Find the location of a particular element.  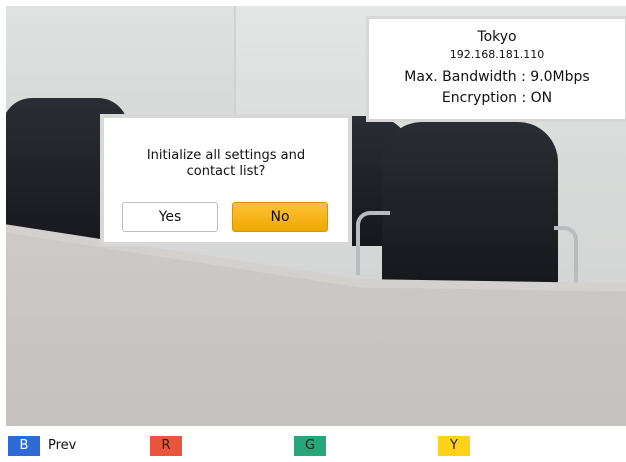

yes-button: Yes is located at coordinates (170, 217).